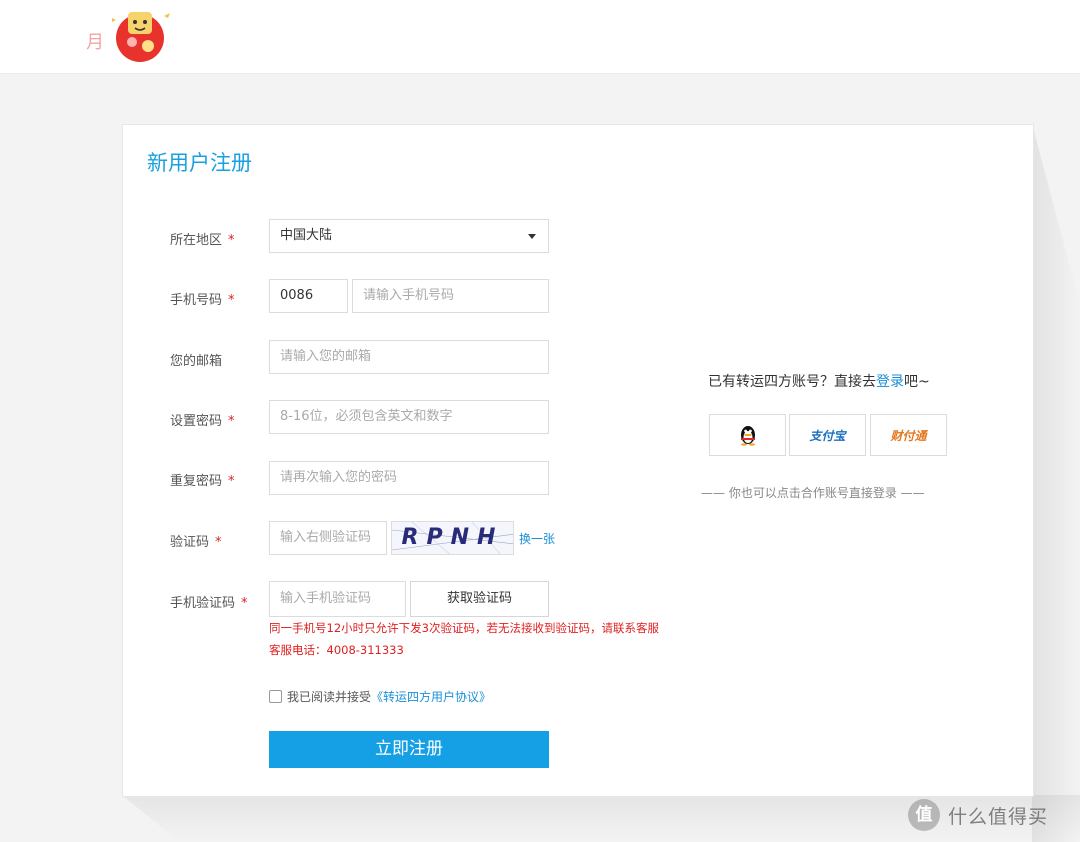 The height and width of the screenshot is (842, 1080). What do you see at coordinates (328, 538) in the screenshot?
I see `captcha-input: 输入右侧验证码` at bounding box center [328, 538].